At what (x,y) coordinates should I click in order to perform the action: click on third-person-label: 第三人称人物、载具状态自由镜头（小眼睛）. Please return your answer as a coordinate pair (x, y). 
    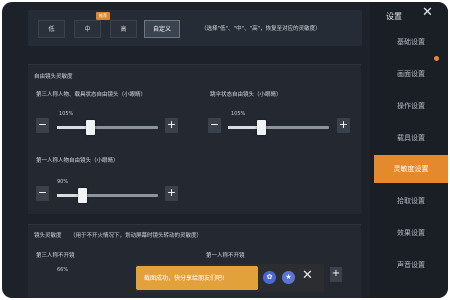
    Looking at the image, I should click on (91, 95).